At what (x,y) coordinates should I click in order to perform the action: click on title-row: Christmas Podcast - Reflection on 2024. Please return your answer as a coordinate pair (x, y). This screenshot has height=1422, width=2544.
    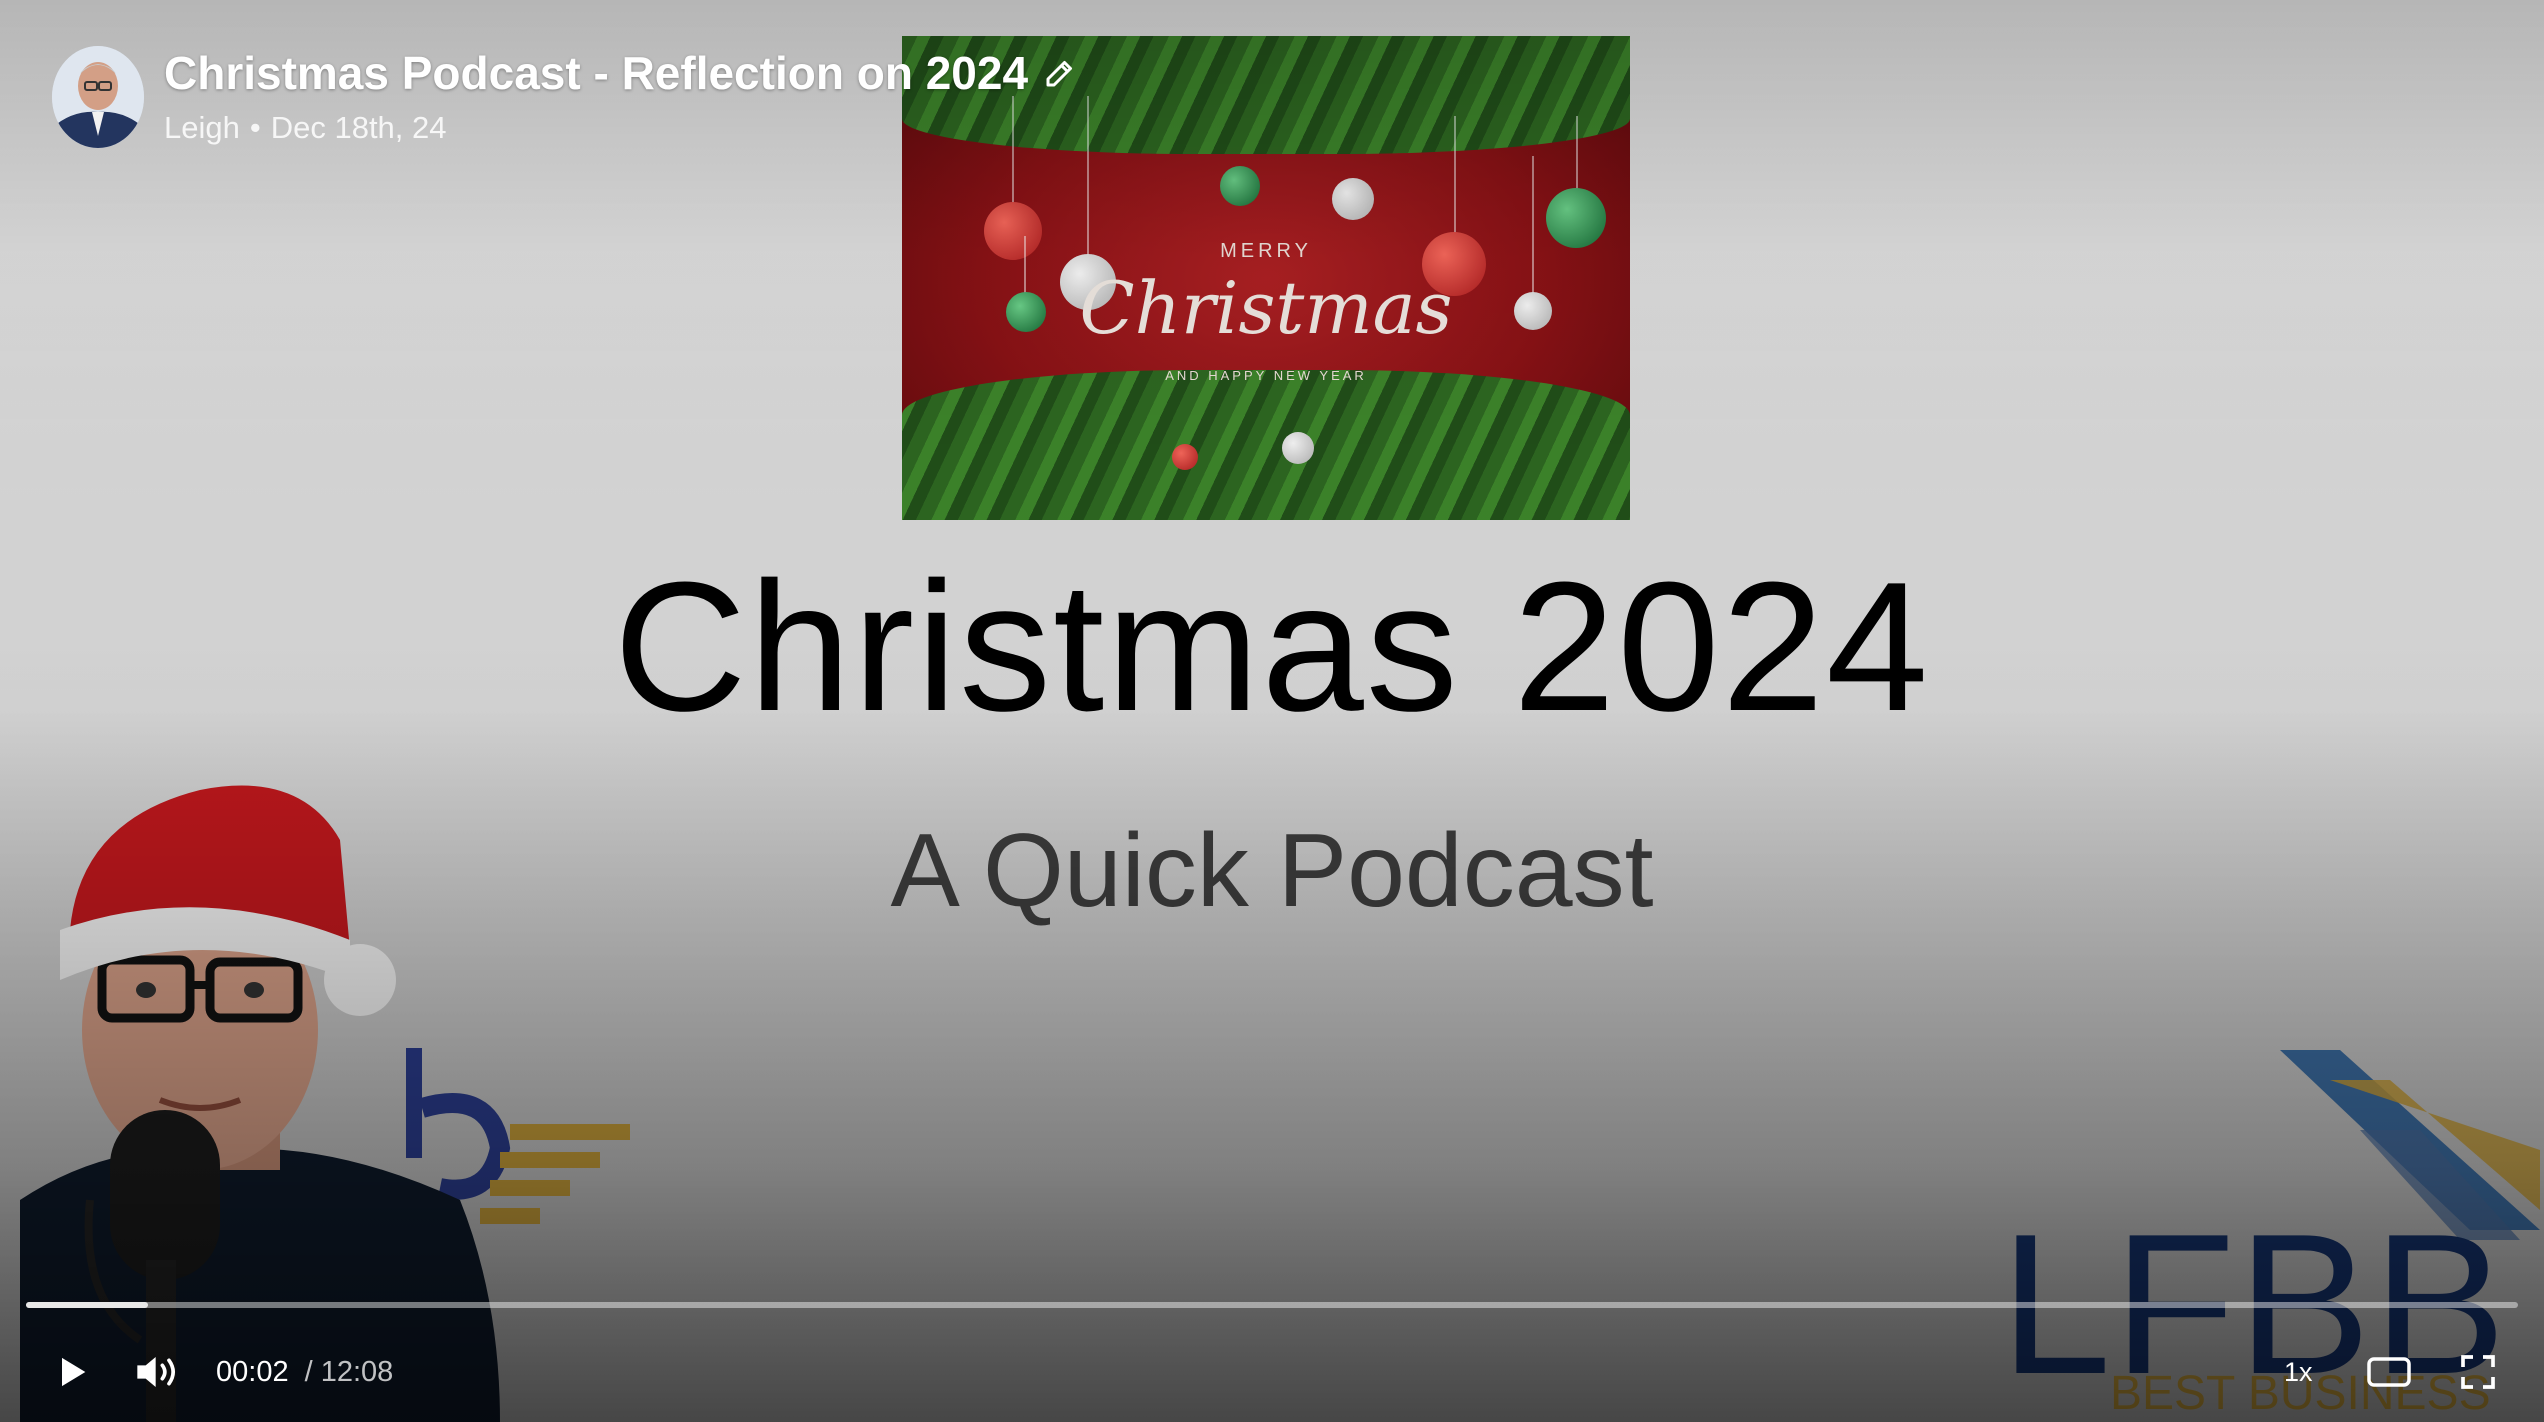
    Looking at the image, I should click on (621, 73).